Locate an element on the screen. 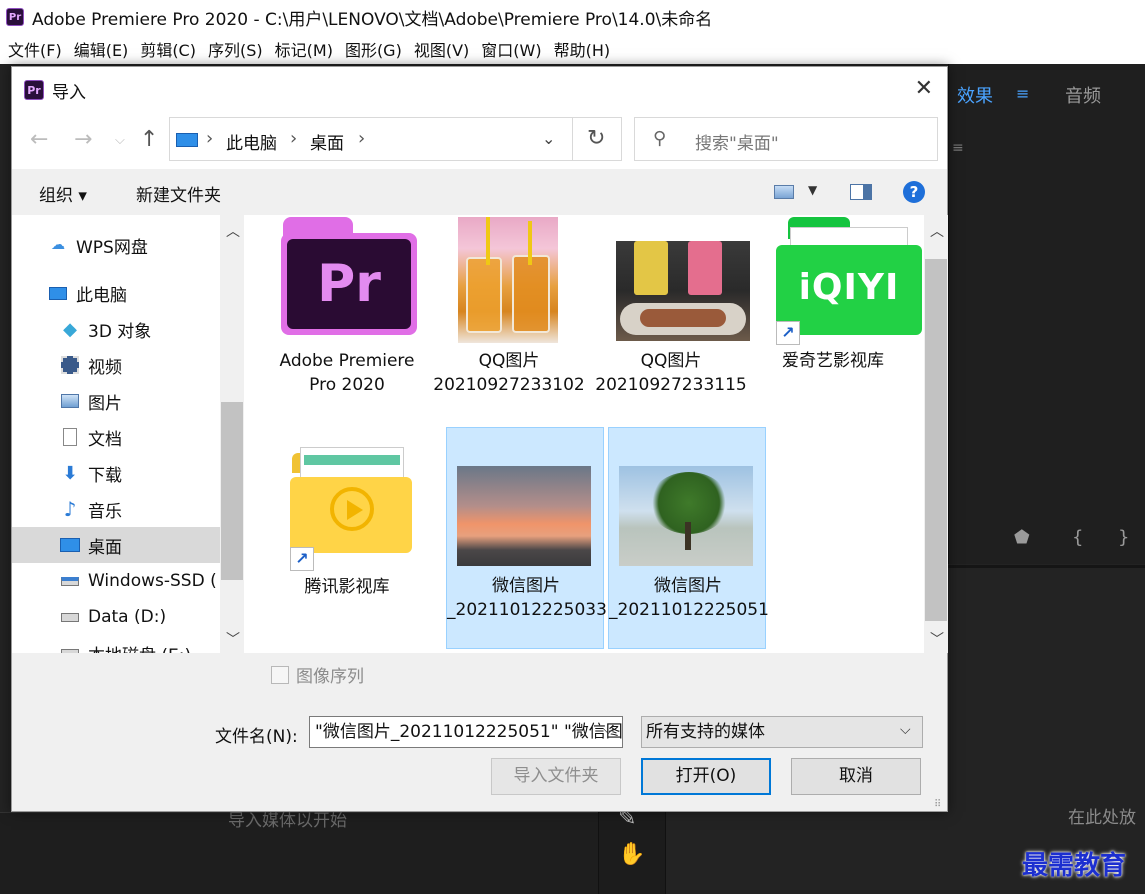 Image resolution: width=1145 pixels, height=894 pixels. tree-item-music: ♪ 音乐 is located at coordinates (116, 509).